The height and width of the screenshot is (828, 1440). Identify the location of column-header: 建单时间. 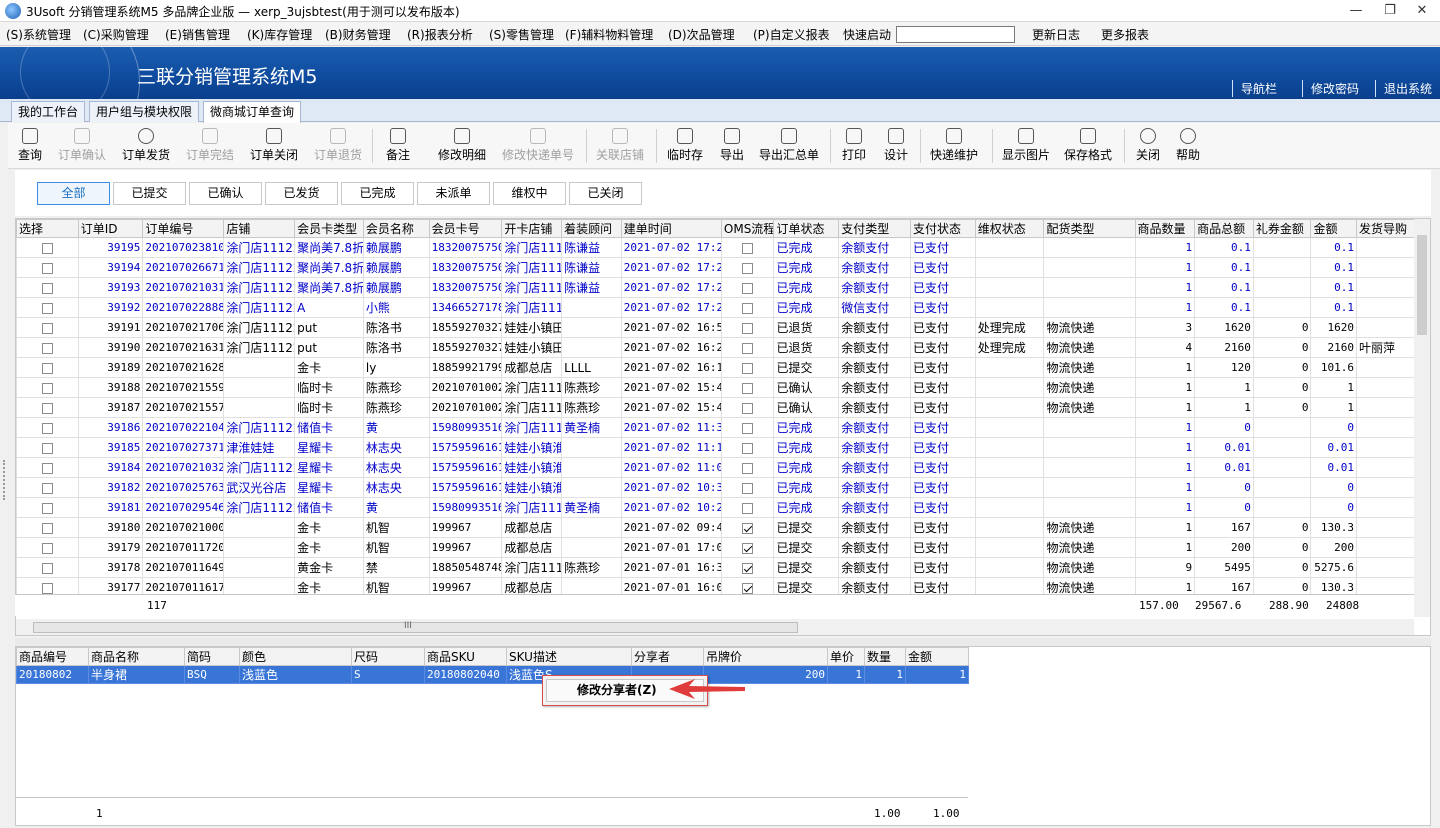
(671, 228).